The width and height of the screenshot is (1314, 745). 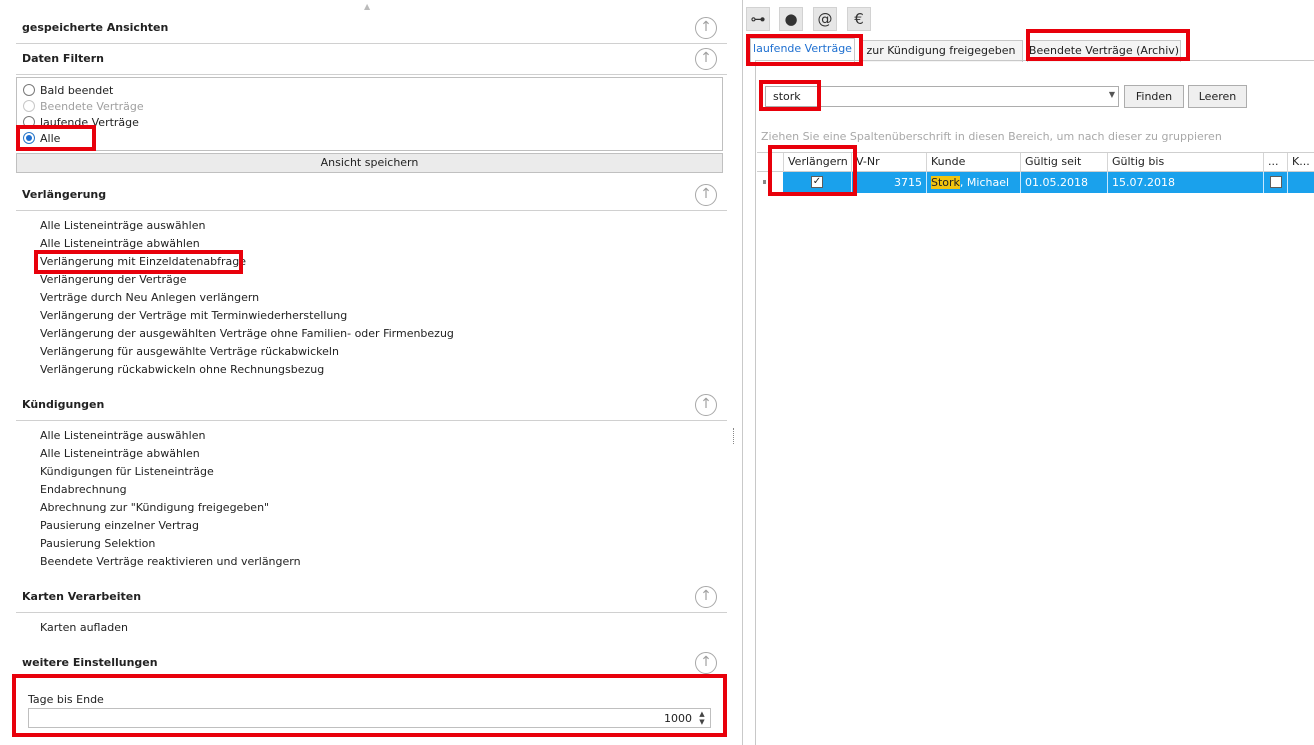 I want to click on cell-vnr: 3715, so click(x=888, y=182).